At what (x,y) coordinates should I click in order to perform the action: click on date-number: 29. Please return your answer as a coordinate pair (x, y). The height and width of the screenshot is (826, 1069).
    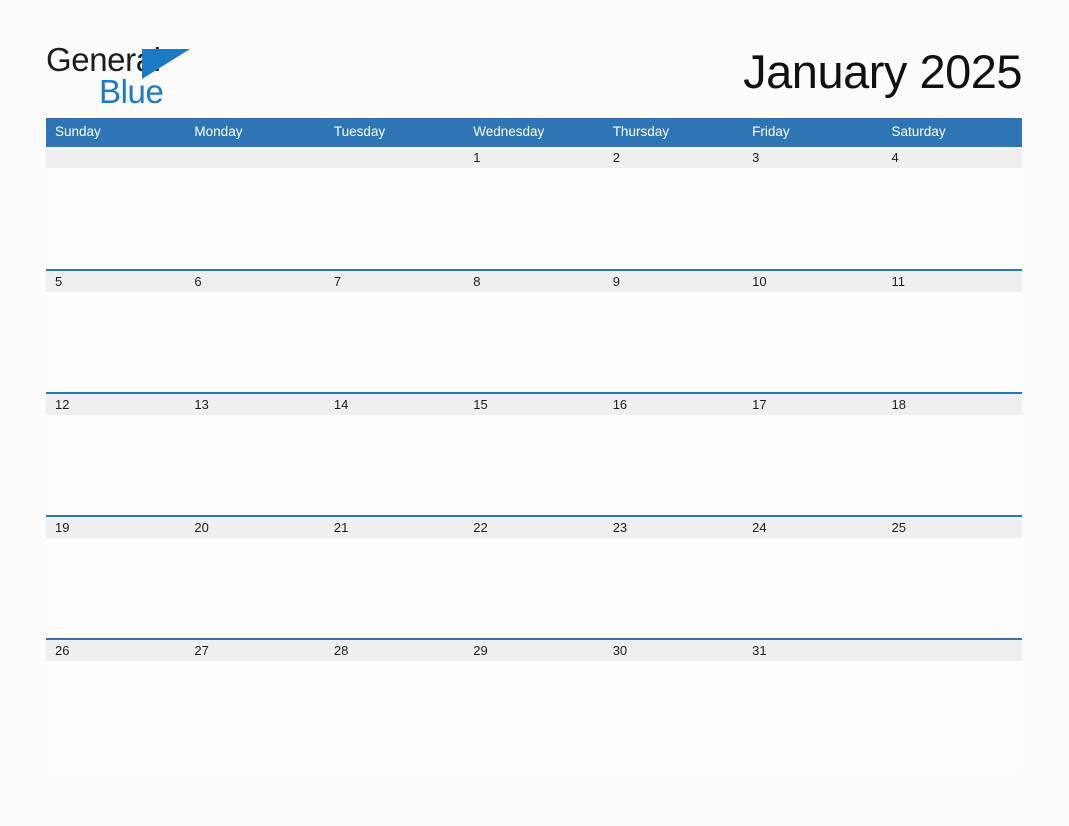
    Looking at the image, I should click on (533, 650).